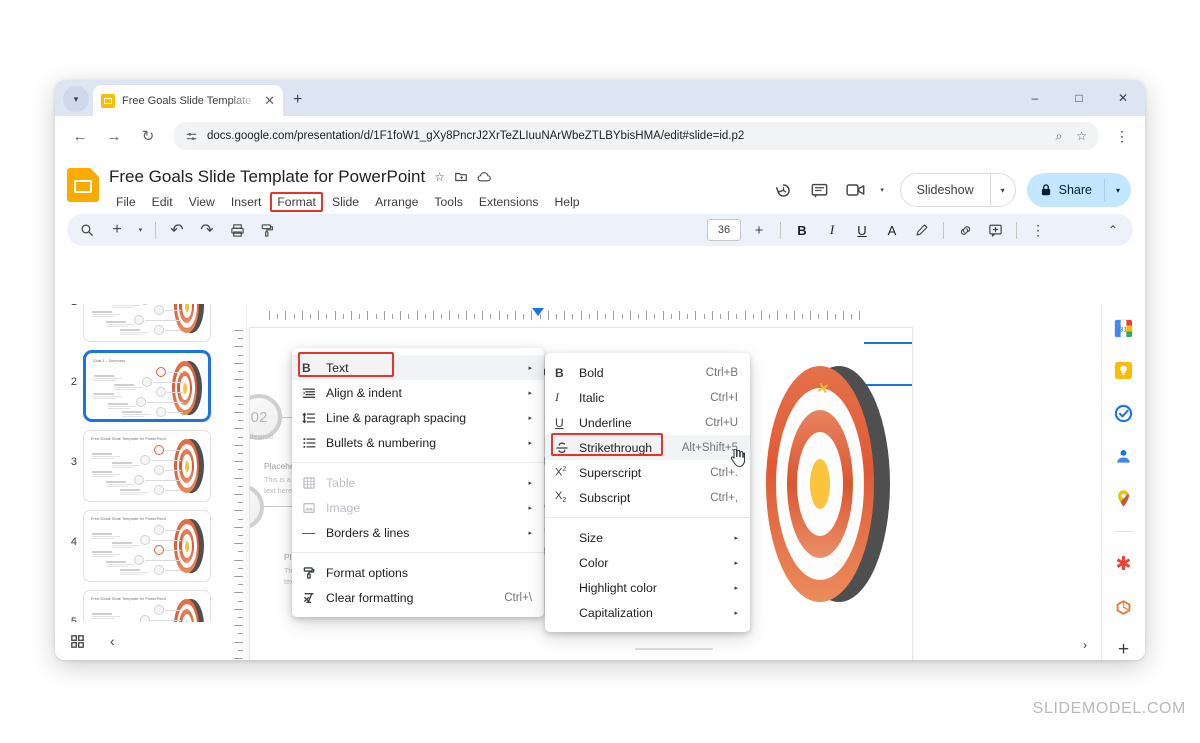 This screenshot has width=1200, height=743. Describe the element at coordinates (509, 202) in the screenshot. I see `menu-extensions: Extensions` at that location.